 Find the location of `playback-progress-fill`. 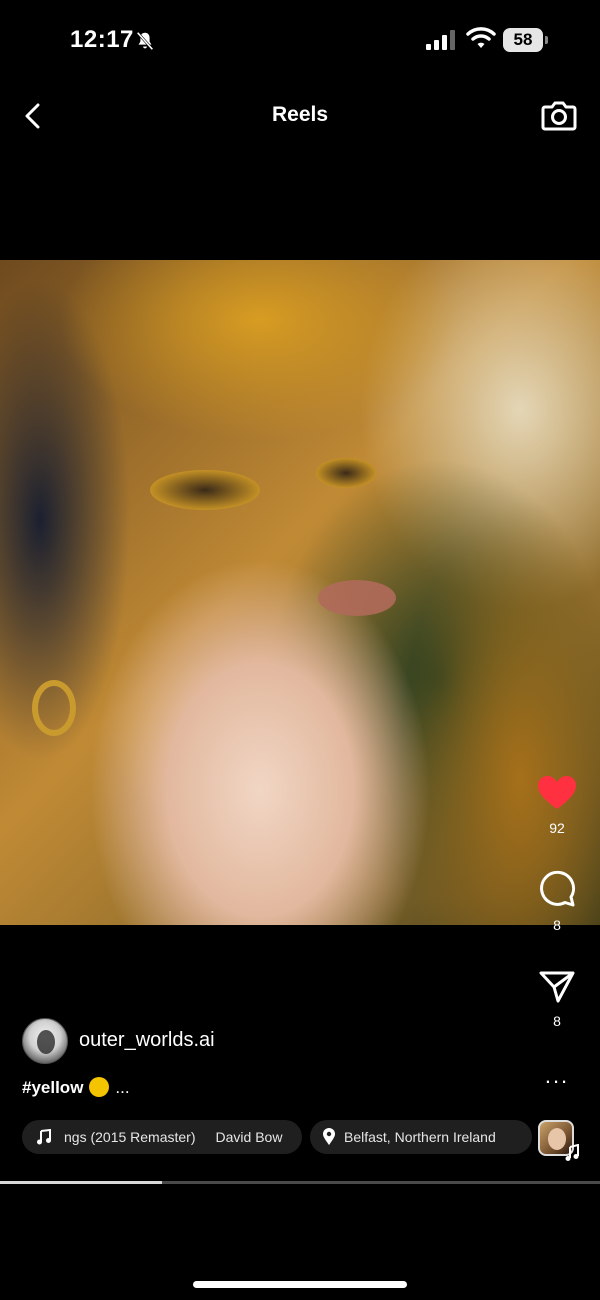

playback-progress-fill is located at coordinates (81, 1182).